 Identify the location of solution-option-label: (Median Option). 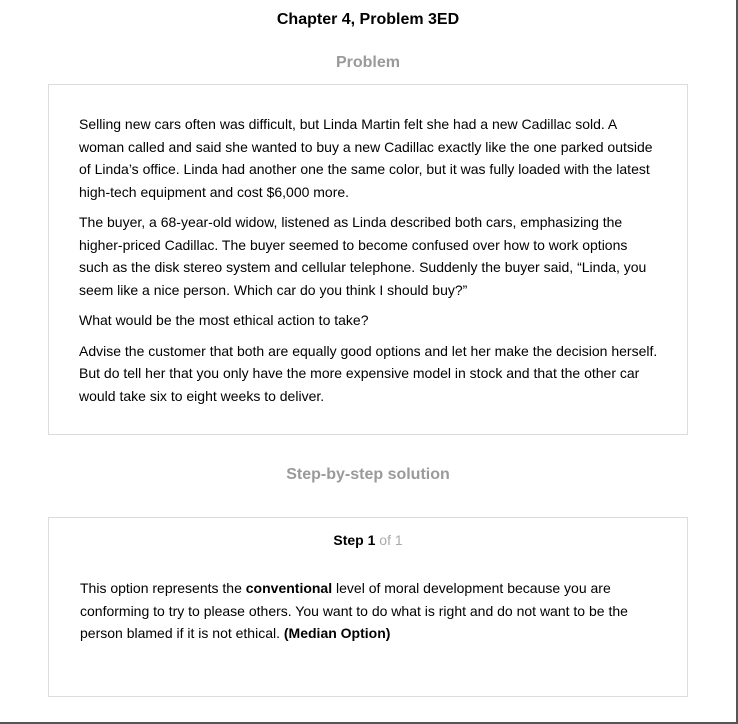
(337, 633).